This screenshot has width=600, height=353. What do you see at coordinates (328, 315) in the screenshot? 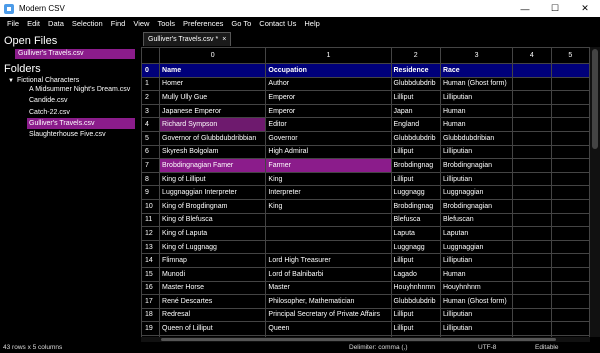
I see `table-cell: Principal Secretary of Private Affairs` at bounding box center [328, 315].